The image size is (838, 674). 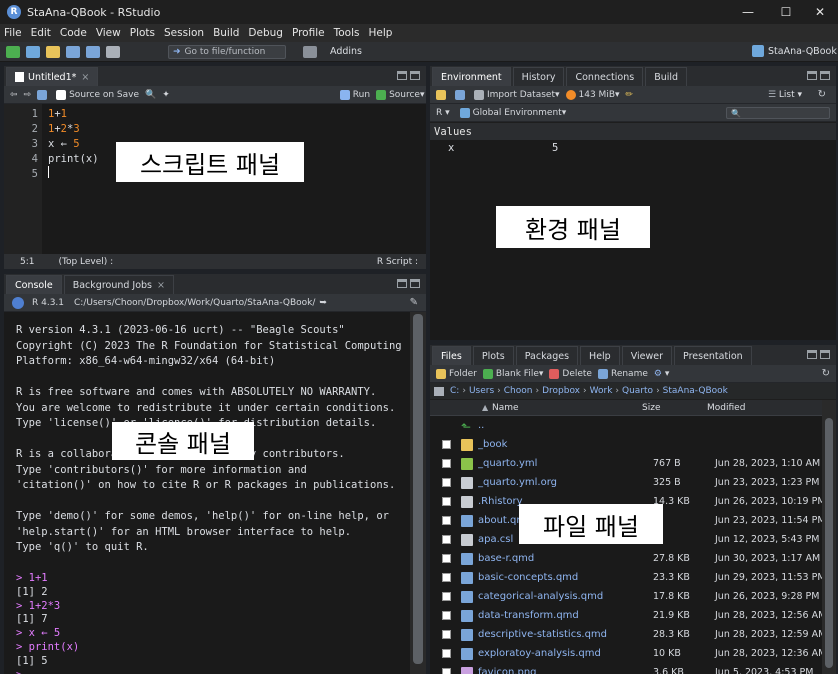 I want to click on save-icon, so click(x=73, y=51).